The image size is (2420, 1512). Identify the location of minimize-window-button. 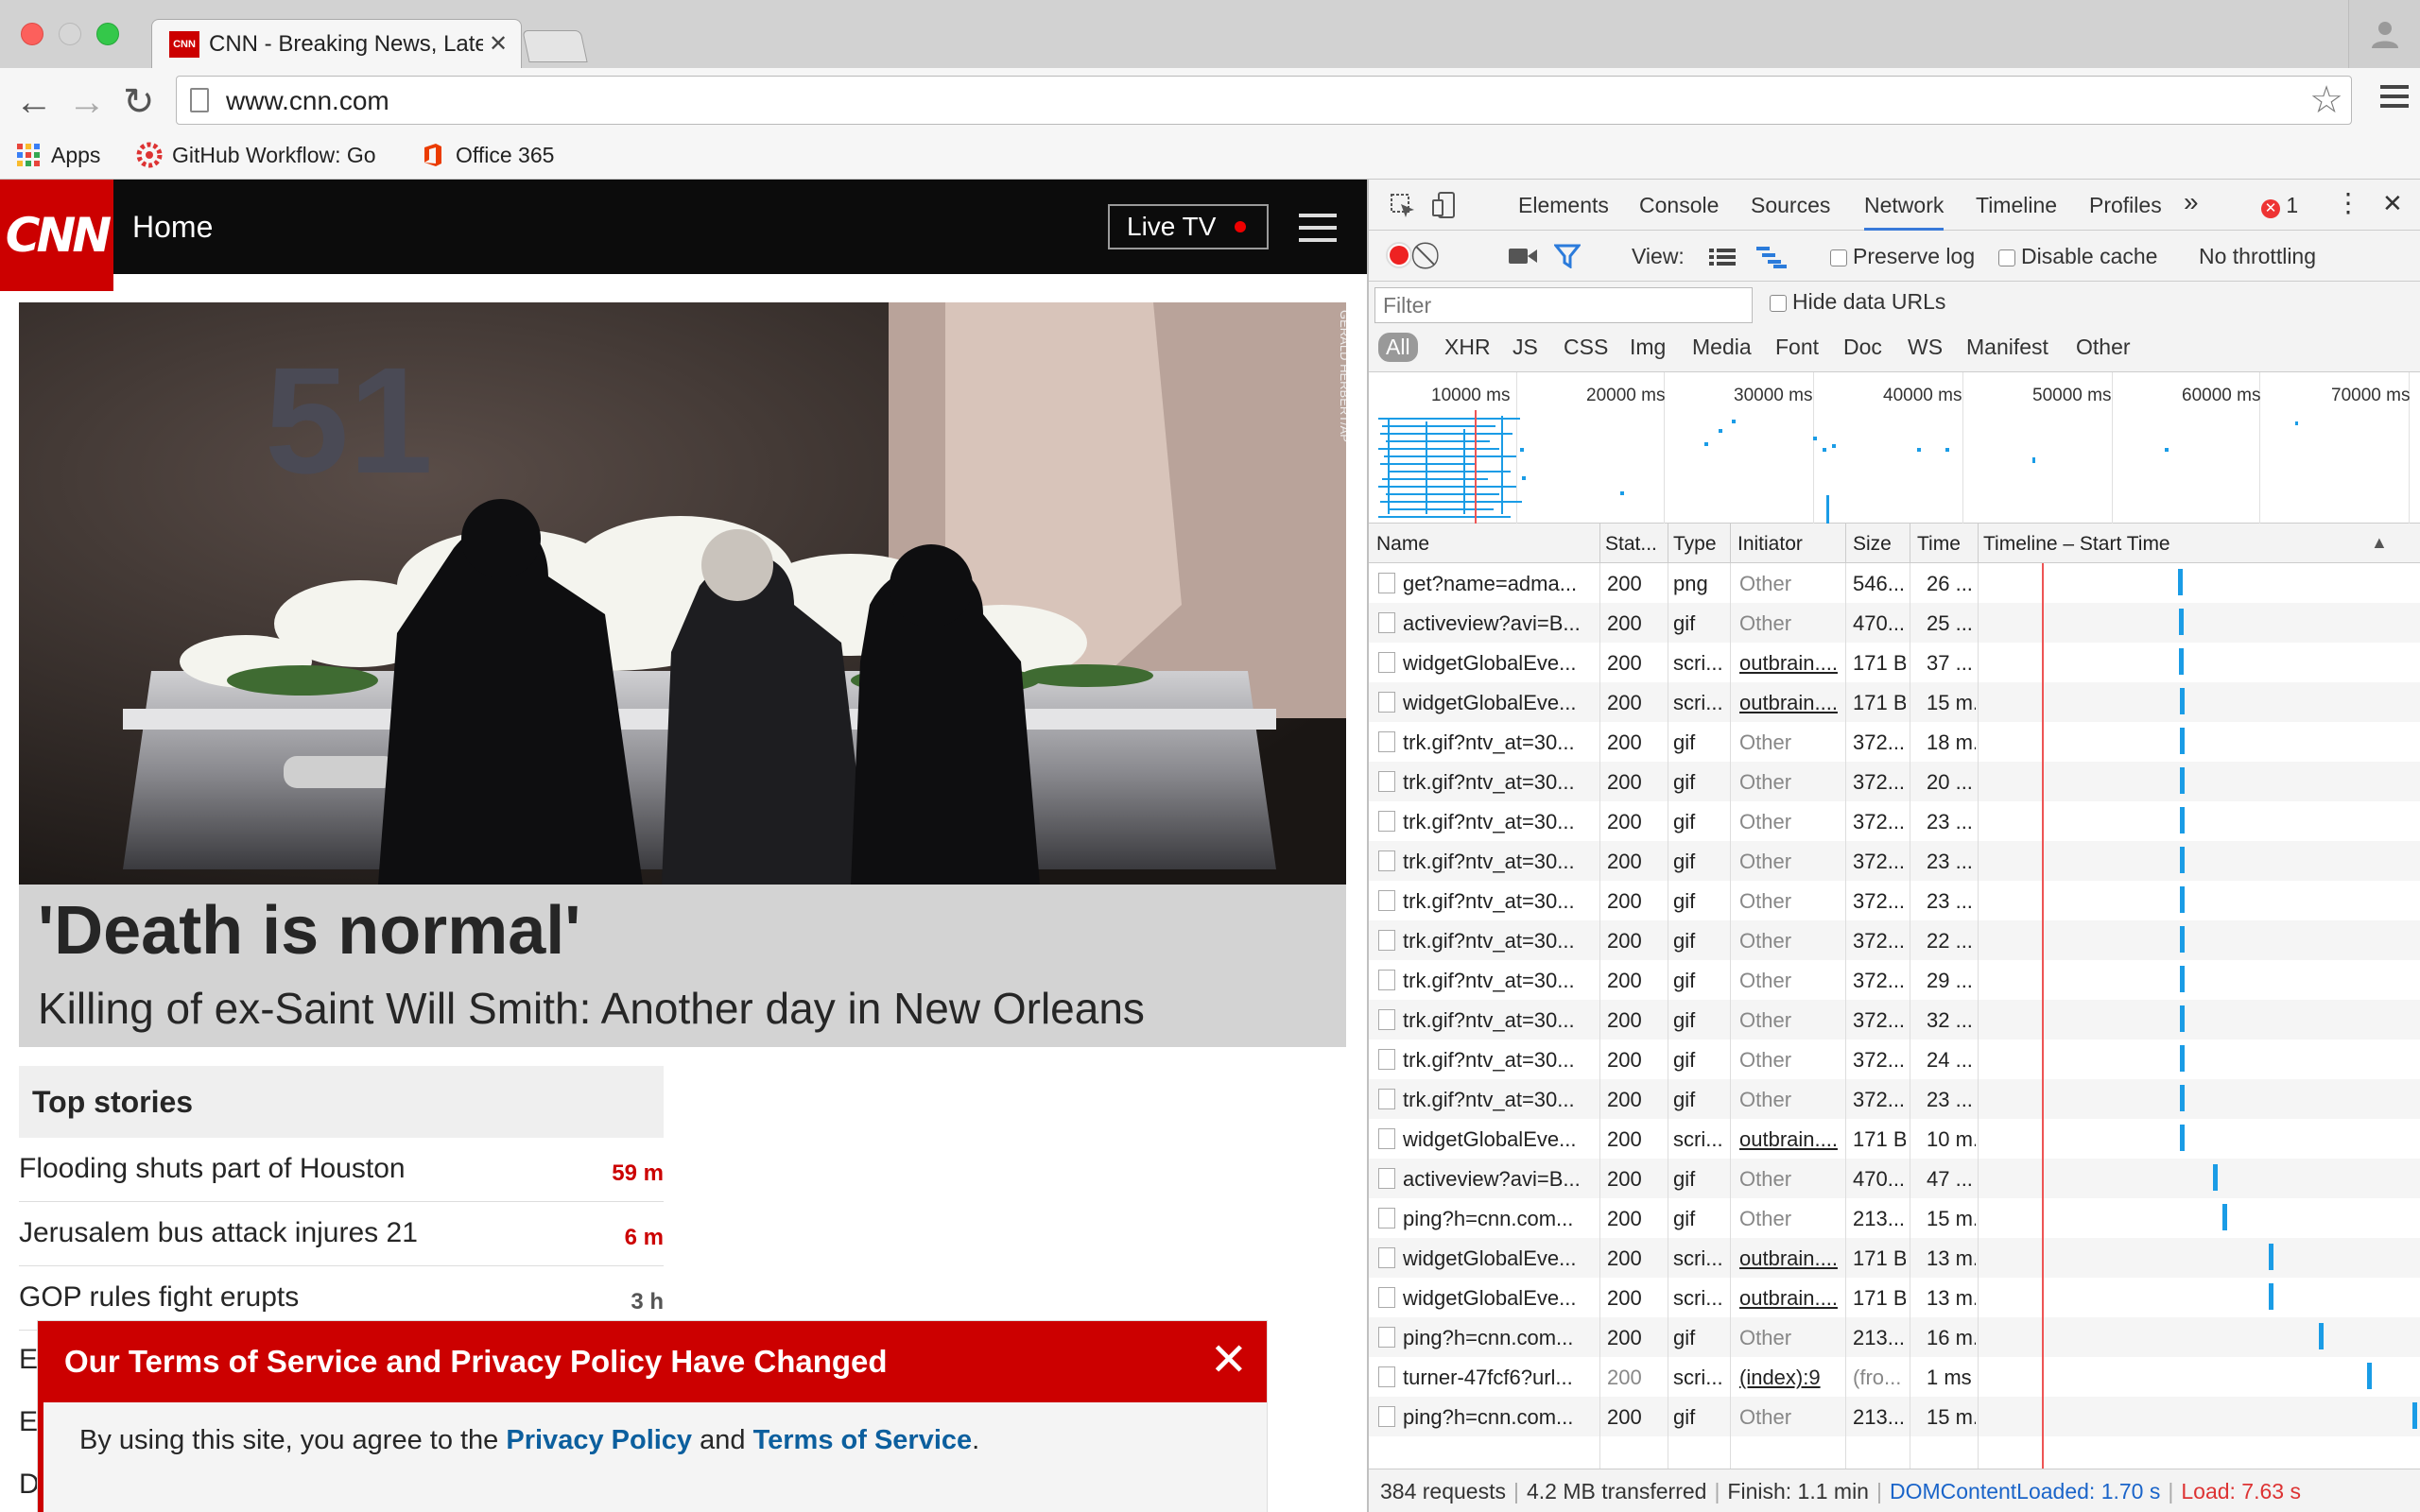
(70, 34).